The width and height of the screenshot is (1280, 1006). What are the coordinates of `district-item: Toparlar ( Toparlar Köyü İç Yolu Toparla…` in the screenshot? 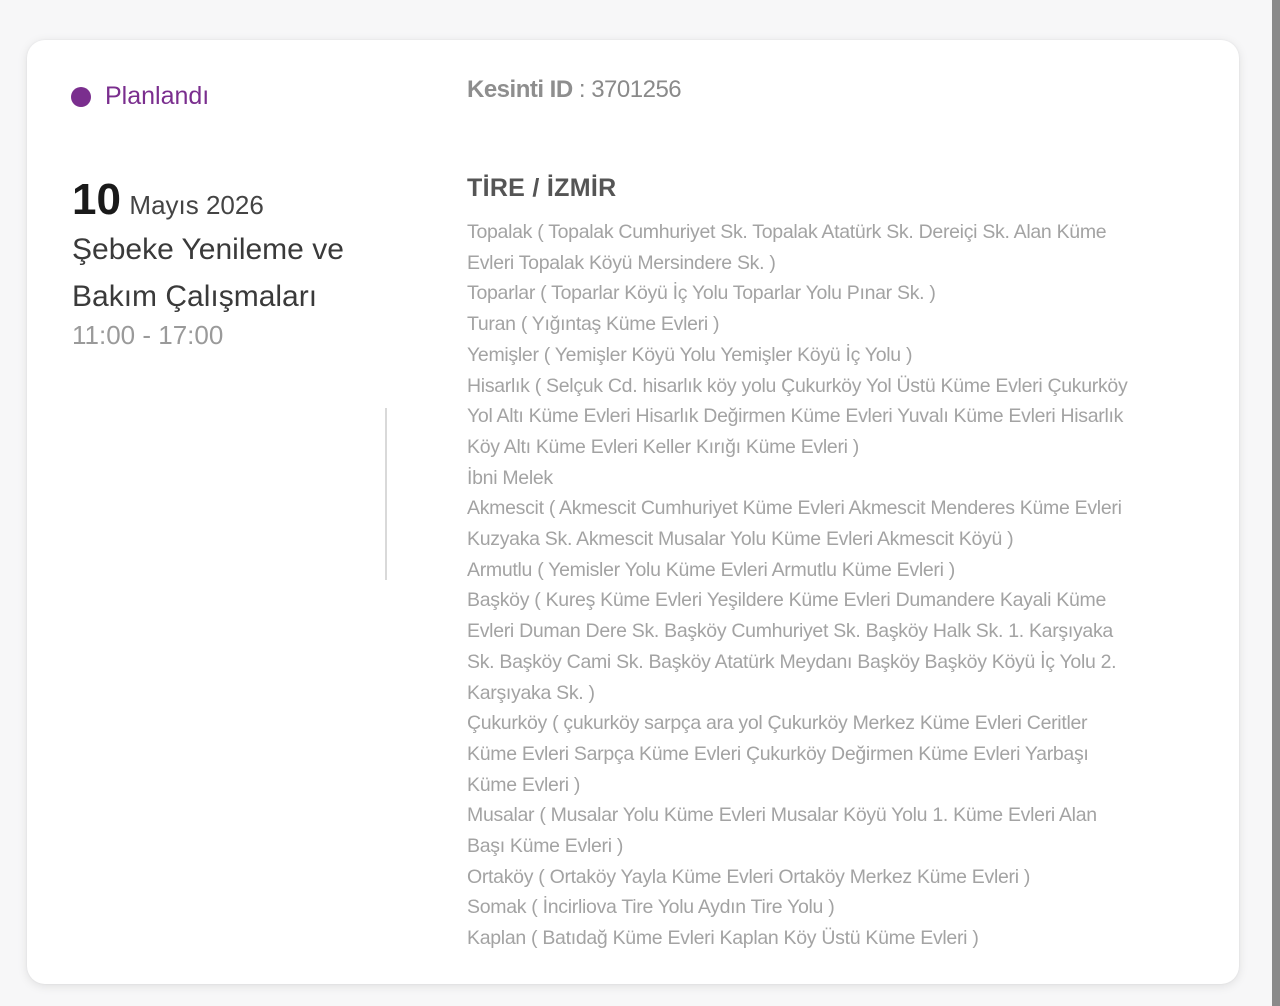 It's located at (701, 293).